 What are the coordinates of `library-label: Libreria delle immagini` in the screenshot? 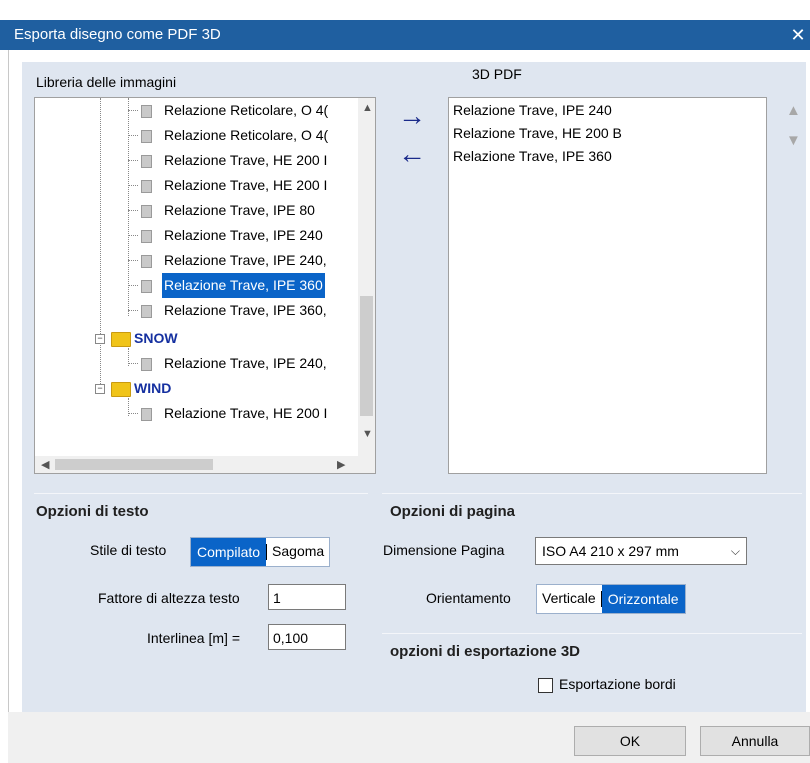 It's located at (106, 82).